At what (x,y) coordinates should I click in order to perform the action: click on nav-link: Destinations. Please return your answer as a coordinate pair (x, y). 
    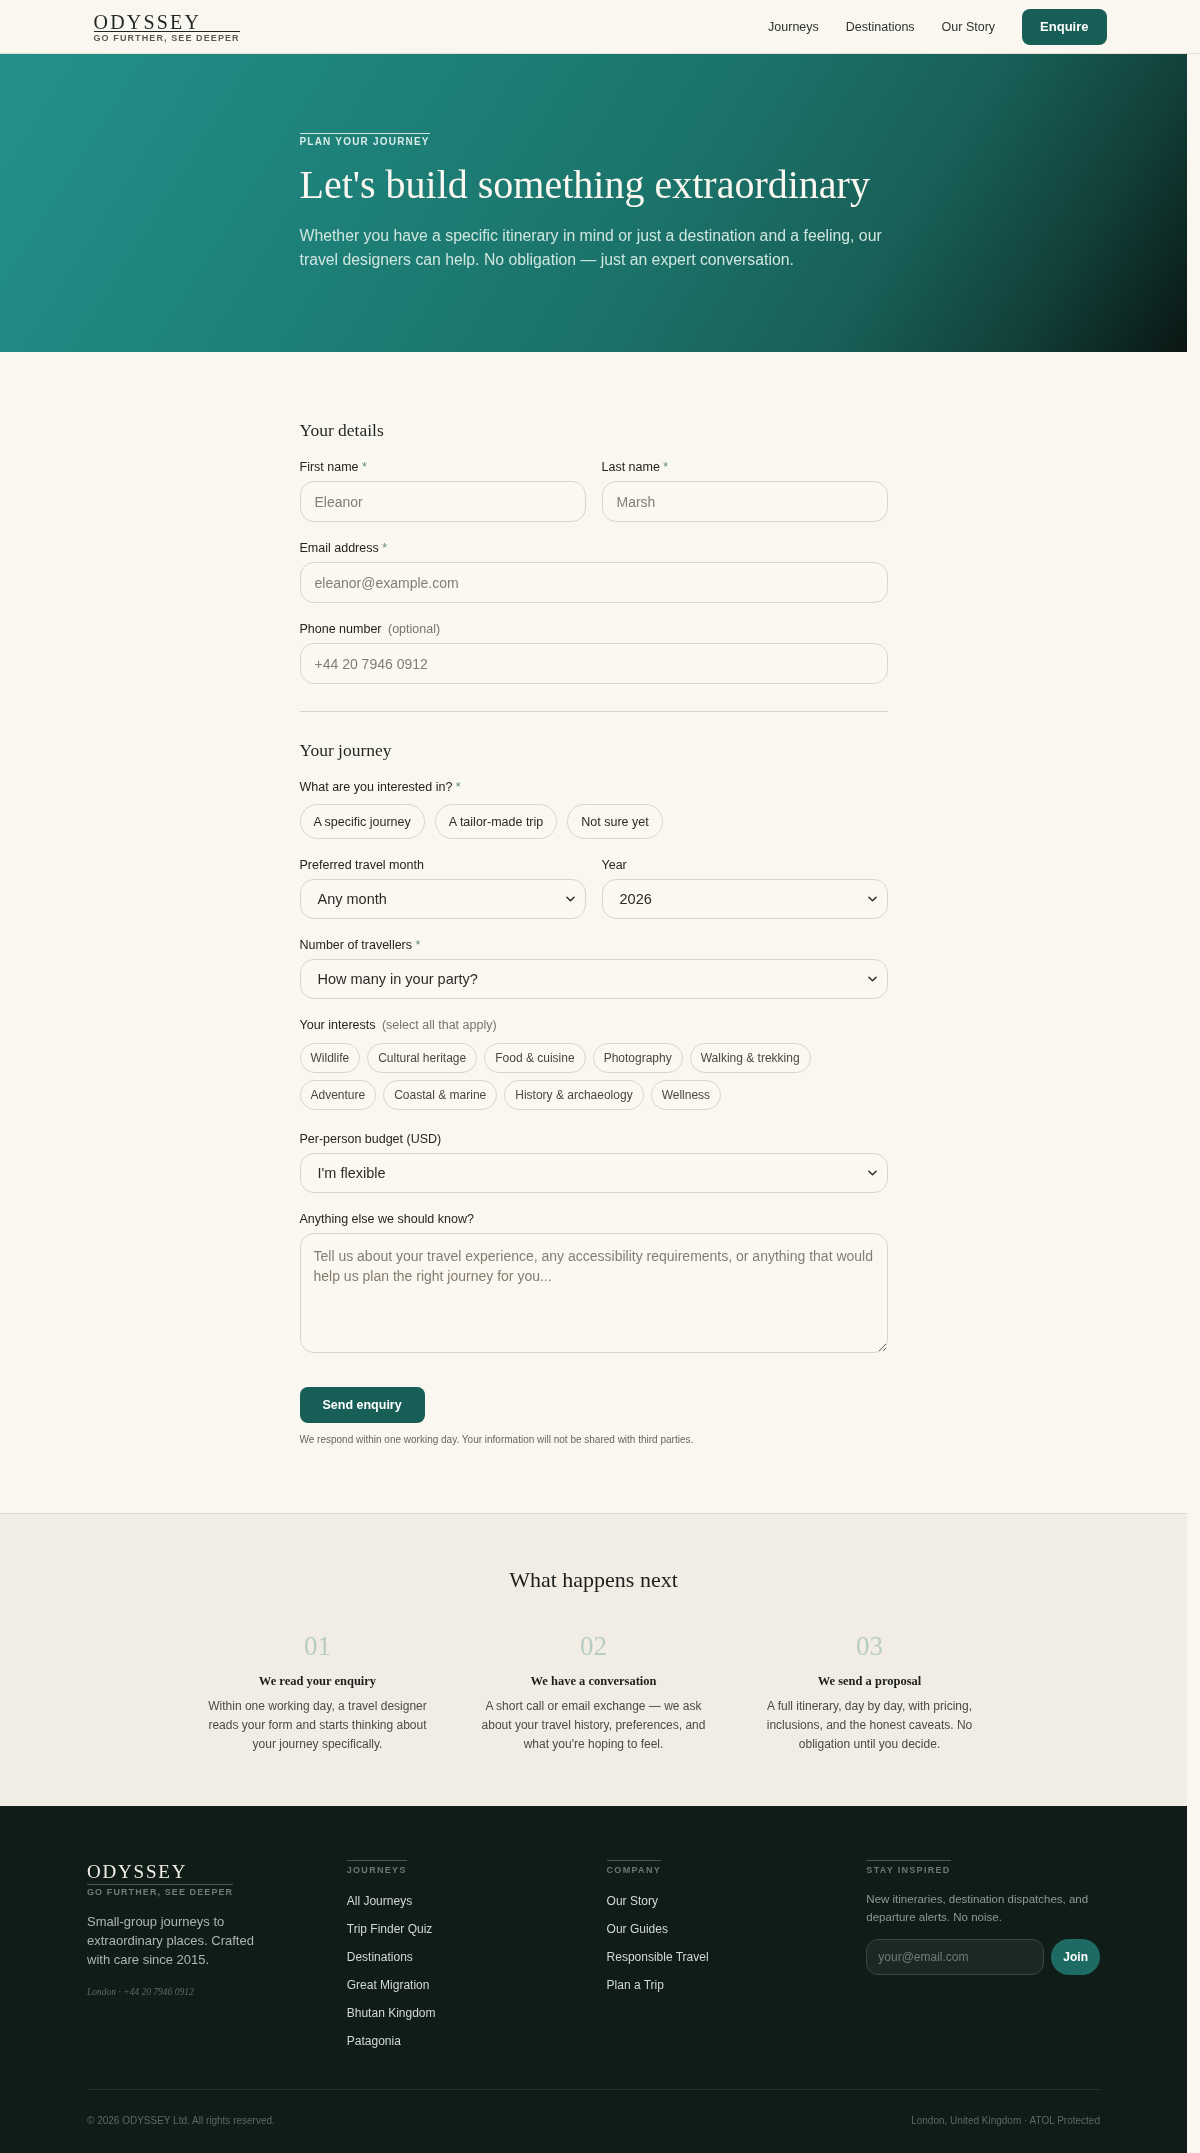
    Looking at the image, I should click on (880, 26).